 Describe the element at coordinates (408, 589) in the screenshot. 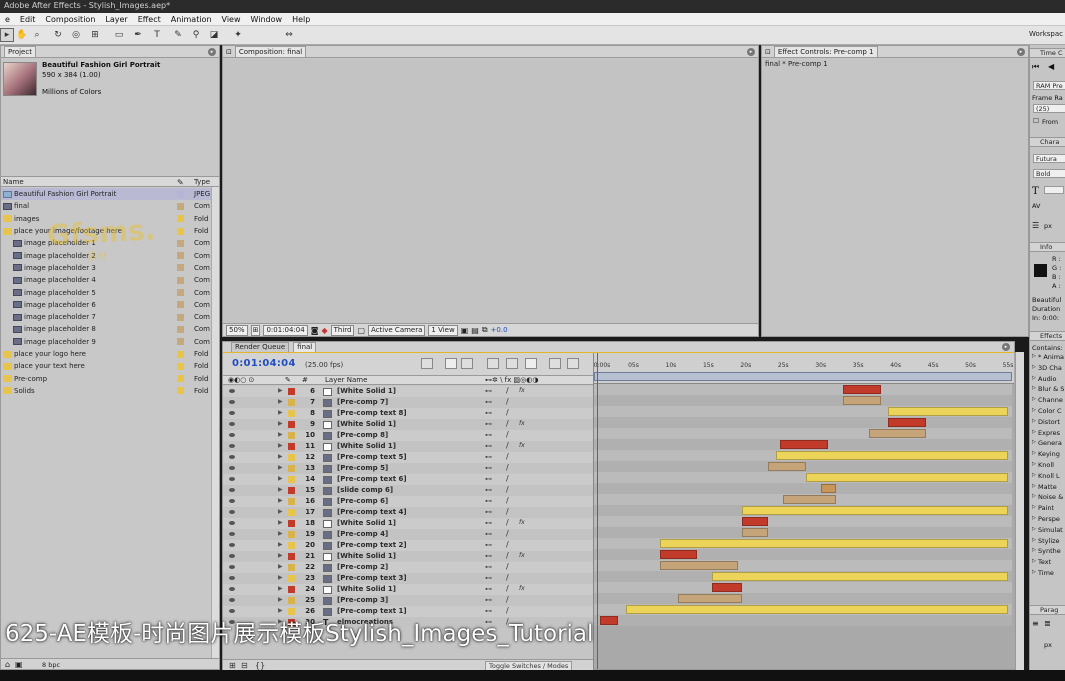

I see `layer-row: ▶ 24 [White Solid 1] ⊷ / fx` at that location.